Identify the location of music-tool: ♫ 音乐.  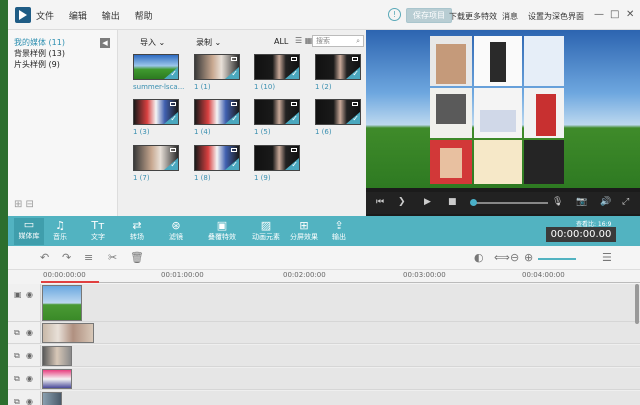
(60, 230).